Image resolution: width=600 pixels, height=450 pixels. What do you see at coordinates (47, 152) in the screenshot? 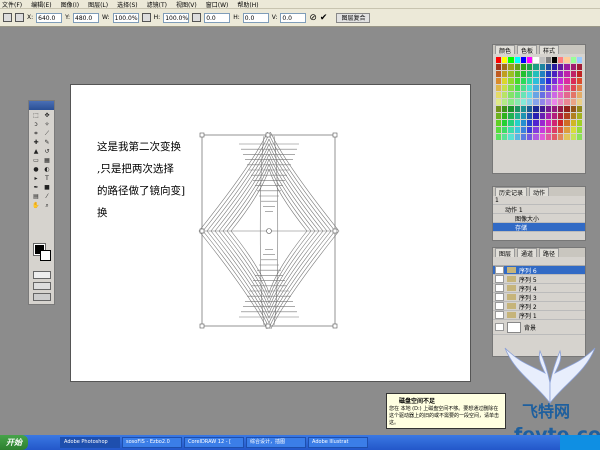
I see `history-brush-icon: ↺` at bounding box center [47, 152].